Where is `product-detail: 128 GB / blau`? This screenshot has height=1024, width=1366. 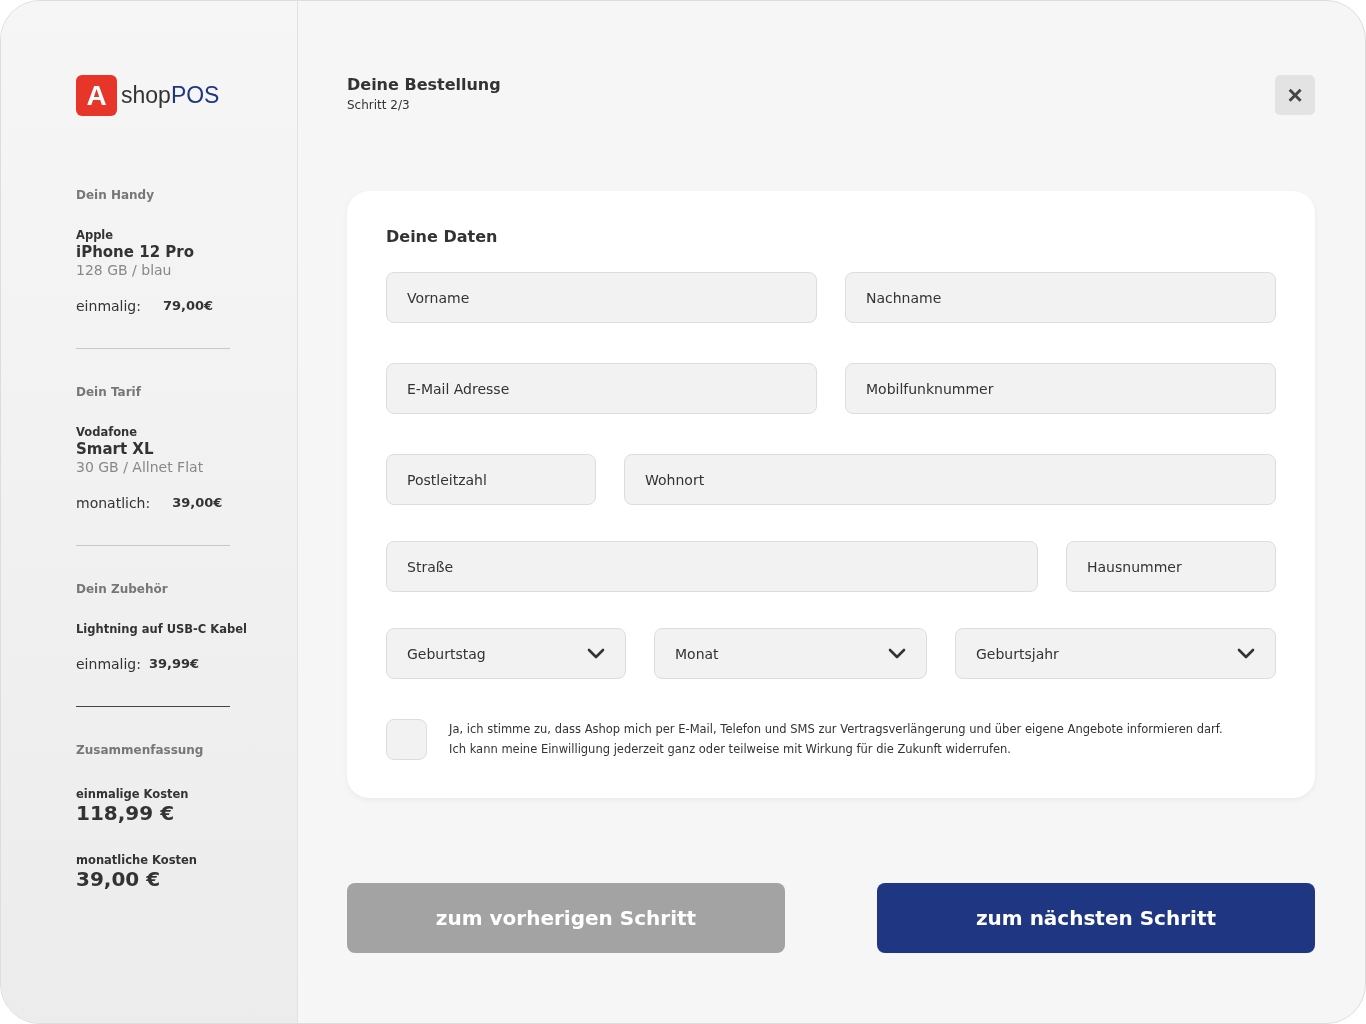 product-detail: 128 GB / blau is located at coordinates (124, 270).